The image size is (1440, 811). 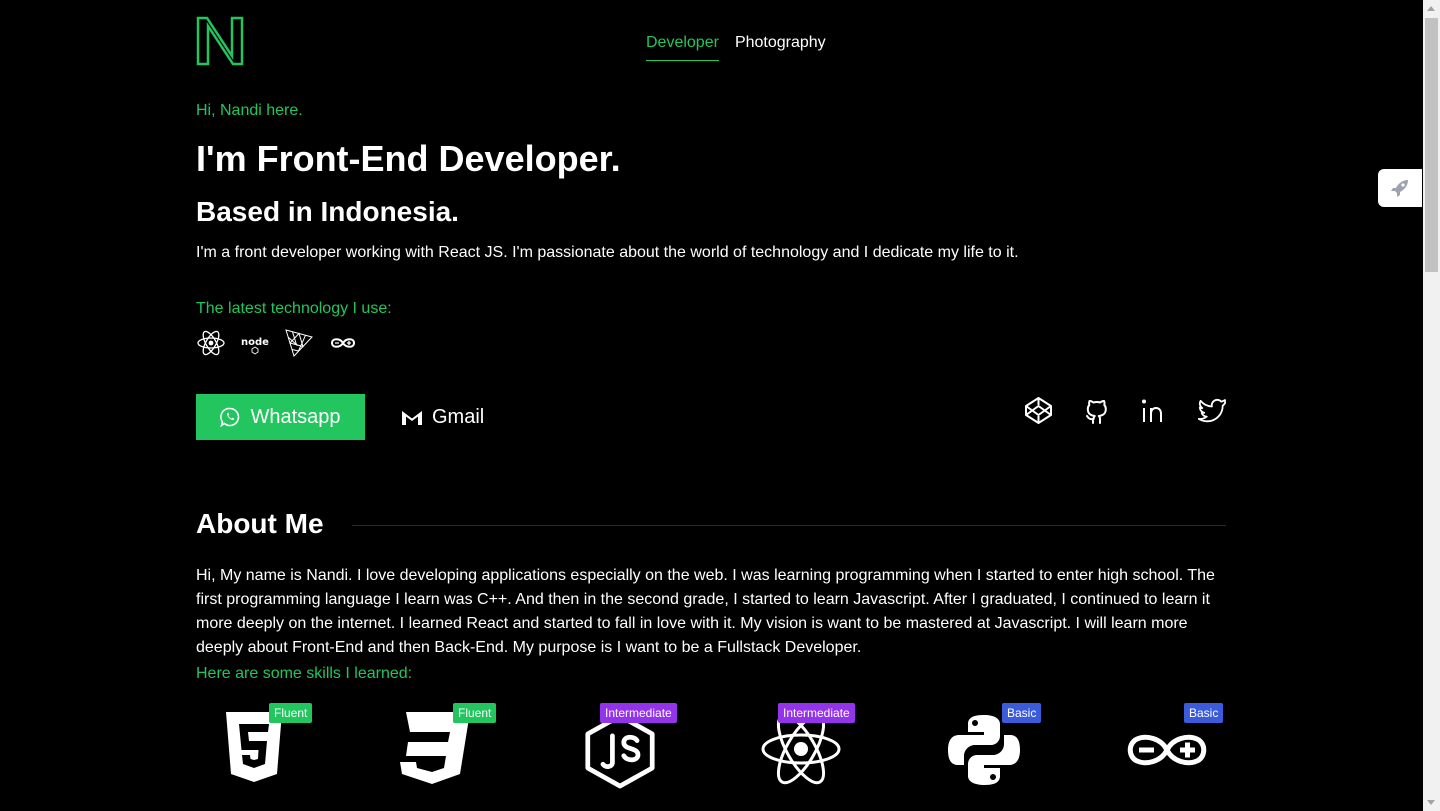 I want to click on linkedin-link, so click(x=1154, y=410).